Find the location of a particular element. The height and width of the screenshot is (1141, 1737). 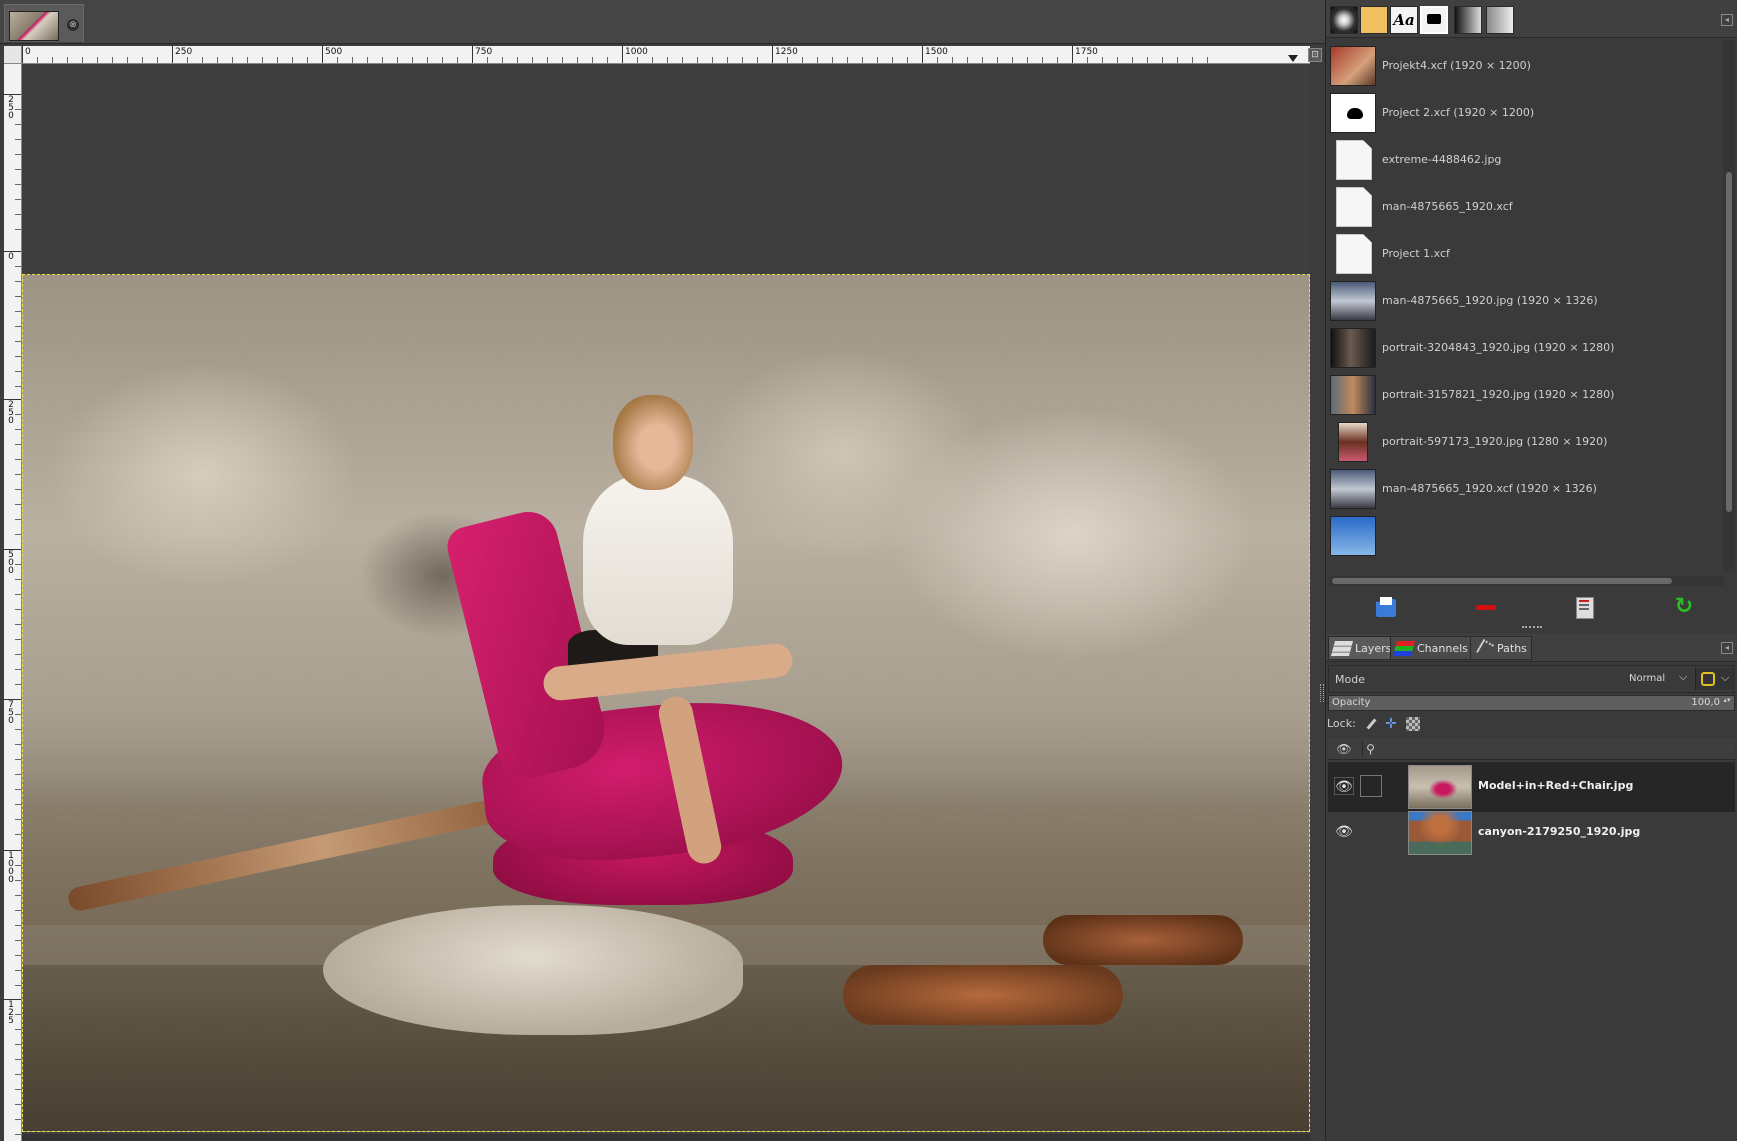

document-list-item: portrait-3157821_1920.jpg (1920 × 1280) is located at coordinates (1524, 395).